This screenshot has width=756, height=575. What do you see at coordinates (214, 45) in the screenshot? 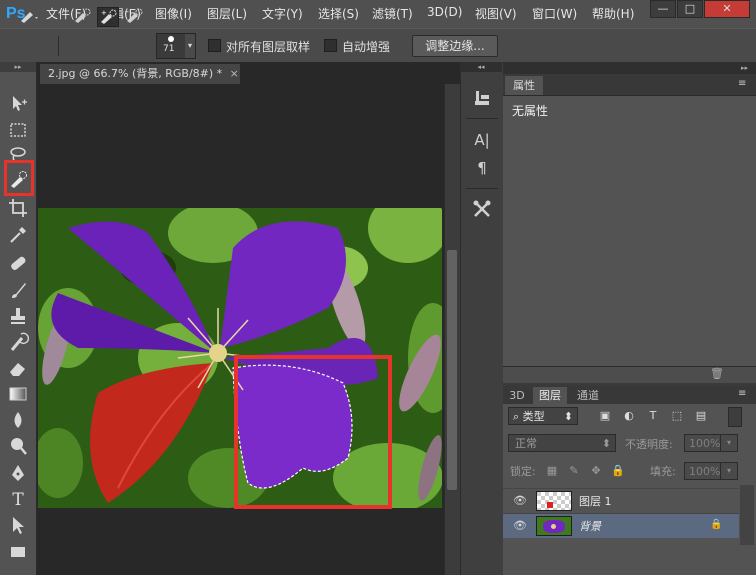
I see `sample-all-layers-checkbox` at bounding box center [214, 45].